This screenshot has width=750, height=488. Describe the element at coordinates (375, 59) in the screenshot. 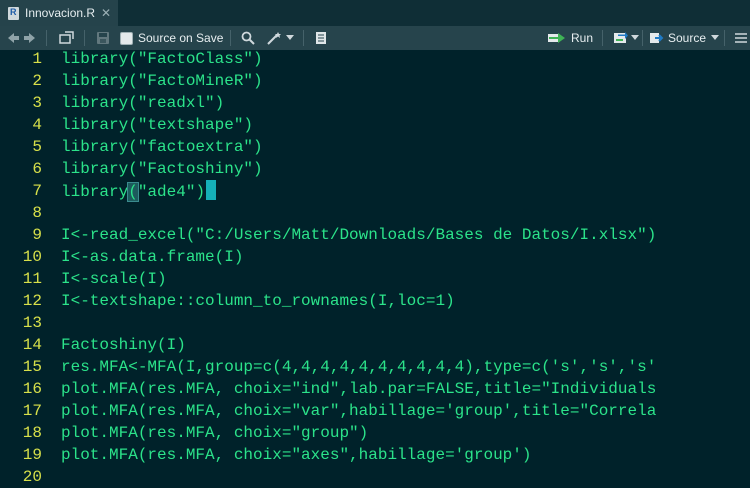

I see `code-line: 1 library("FactoClass")` at that location.